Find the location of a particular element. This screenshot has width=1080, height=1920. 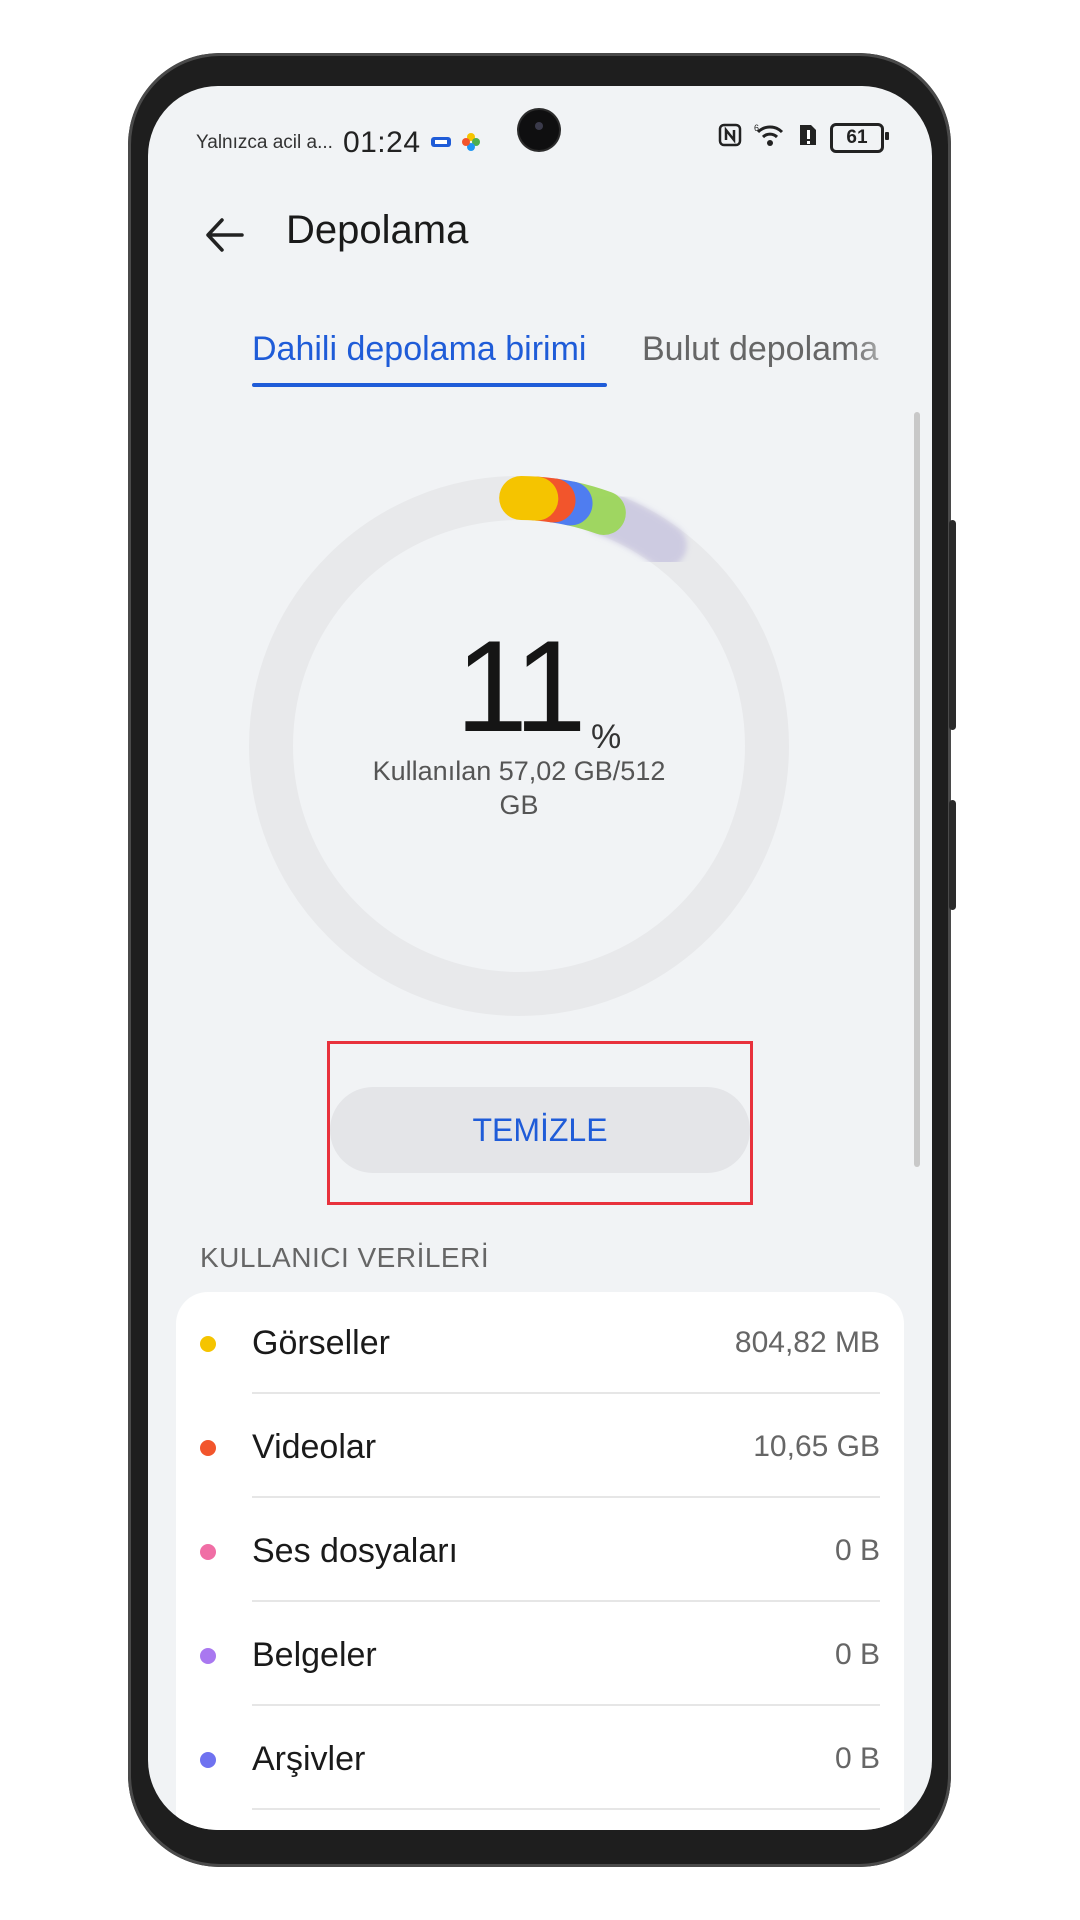

volume-button is located at coordinates (952, 625).